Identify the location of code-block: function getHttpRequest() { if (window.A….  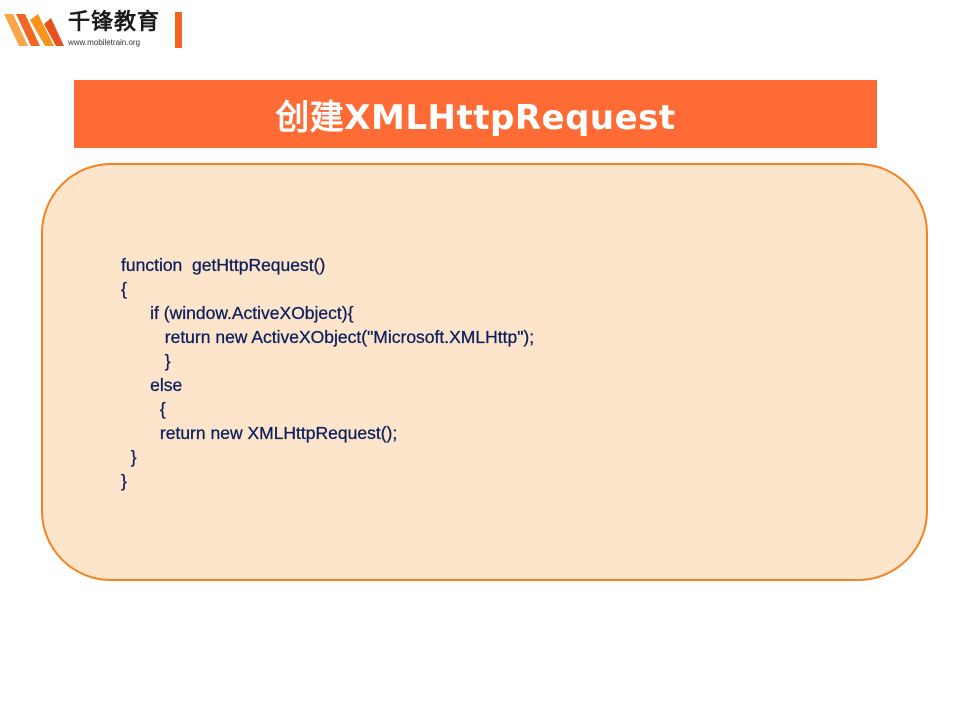
(327, 373).